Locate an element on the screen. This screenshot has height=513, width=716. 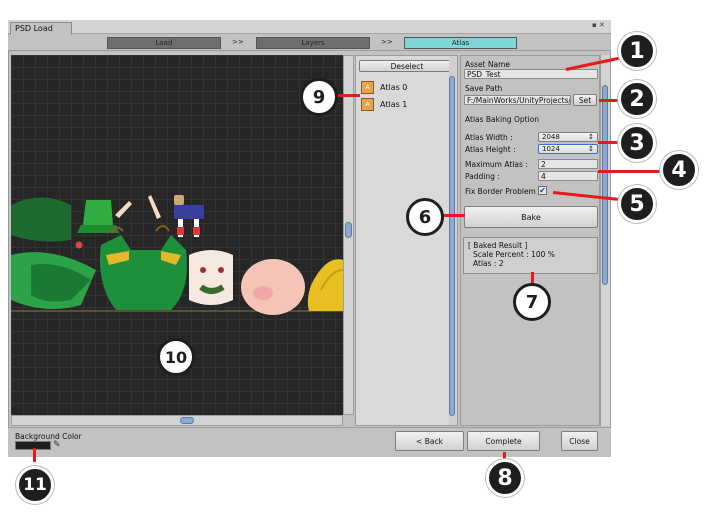
set-path-button: Set is located at coordinates (585, 100).